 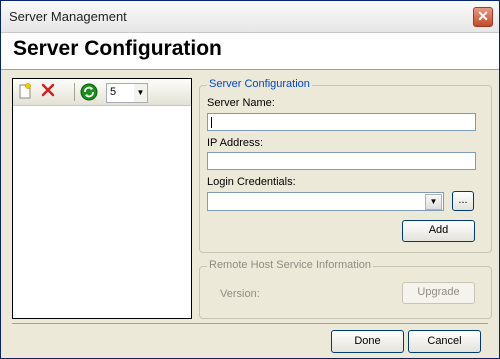 I want to click on new-document-icon, so click(x=25, y=91).